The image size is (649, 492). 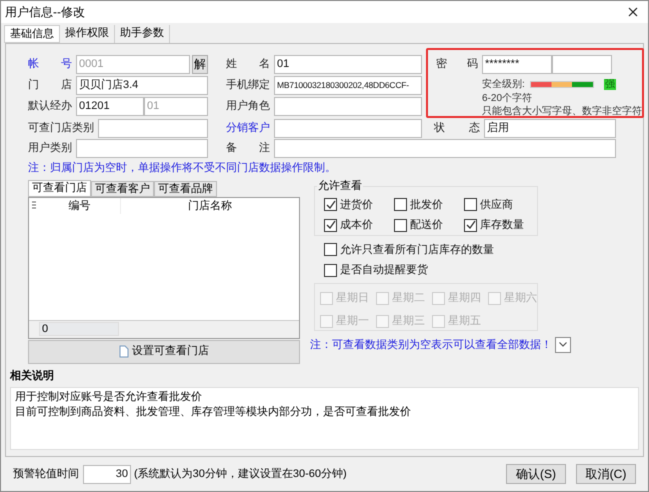 What do you see at coordinates (384, 270) in the screenshot?
I see `checkbox-label: 是否自动提醒要货` at bounding box center [384, 270].